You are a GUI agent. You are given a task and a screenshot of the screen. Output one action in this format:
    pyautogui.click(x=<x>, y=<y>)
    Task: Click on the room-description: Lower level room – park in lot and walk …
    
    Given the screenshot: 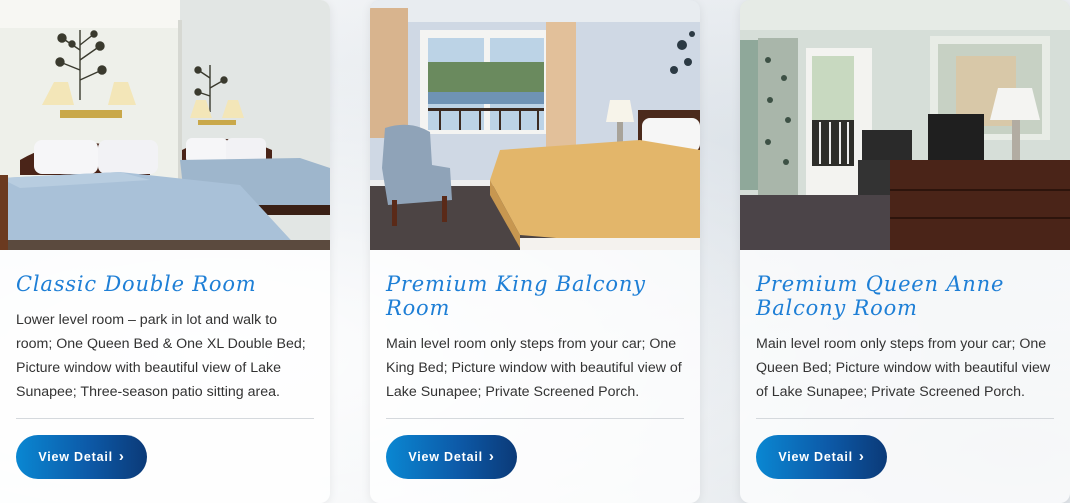 What is the action you would take?
    pyautogui.click(x=161, y=356)
    